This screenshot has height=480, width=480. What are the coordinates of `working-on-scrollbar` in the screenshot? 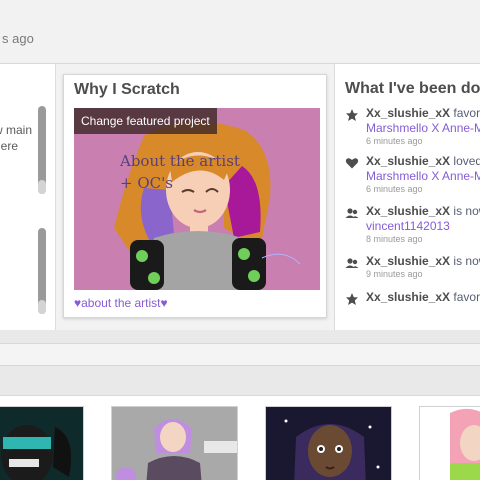 It's located at (42, 271).